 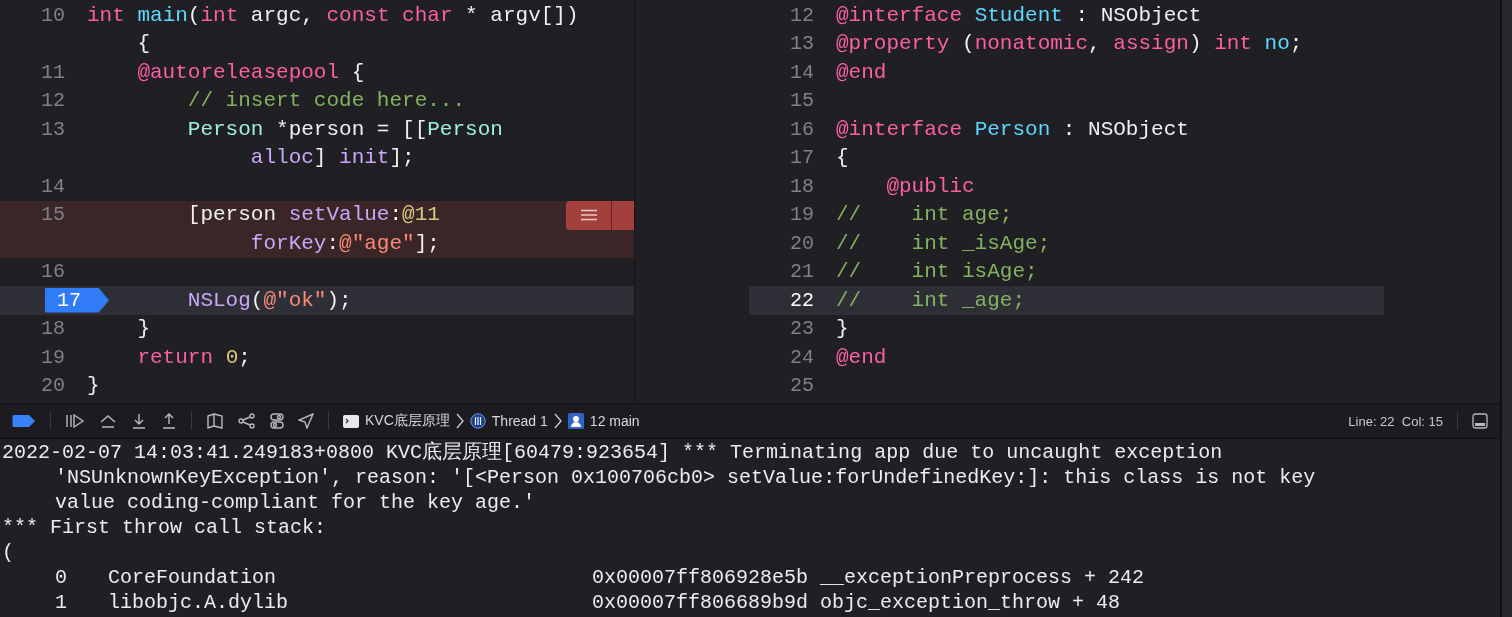 I want to click on line-number: 23, so click(x=802, y=329).